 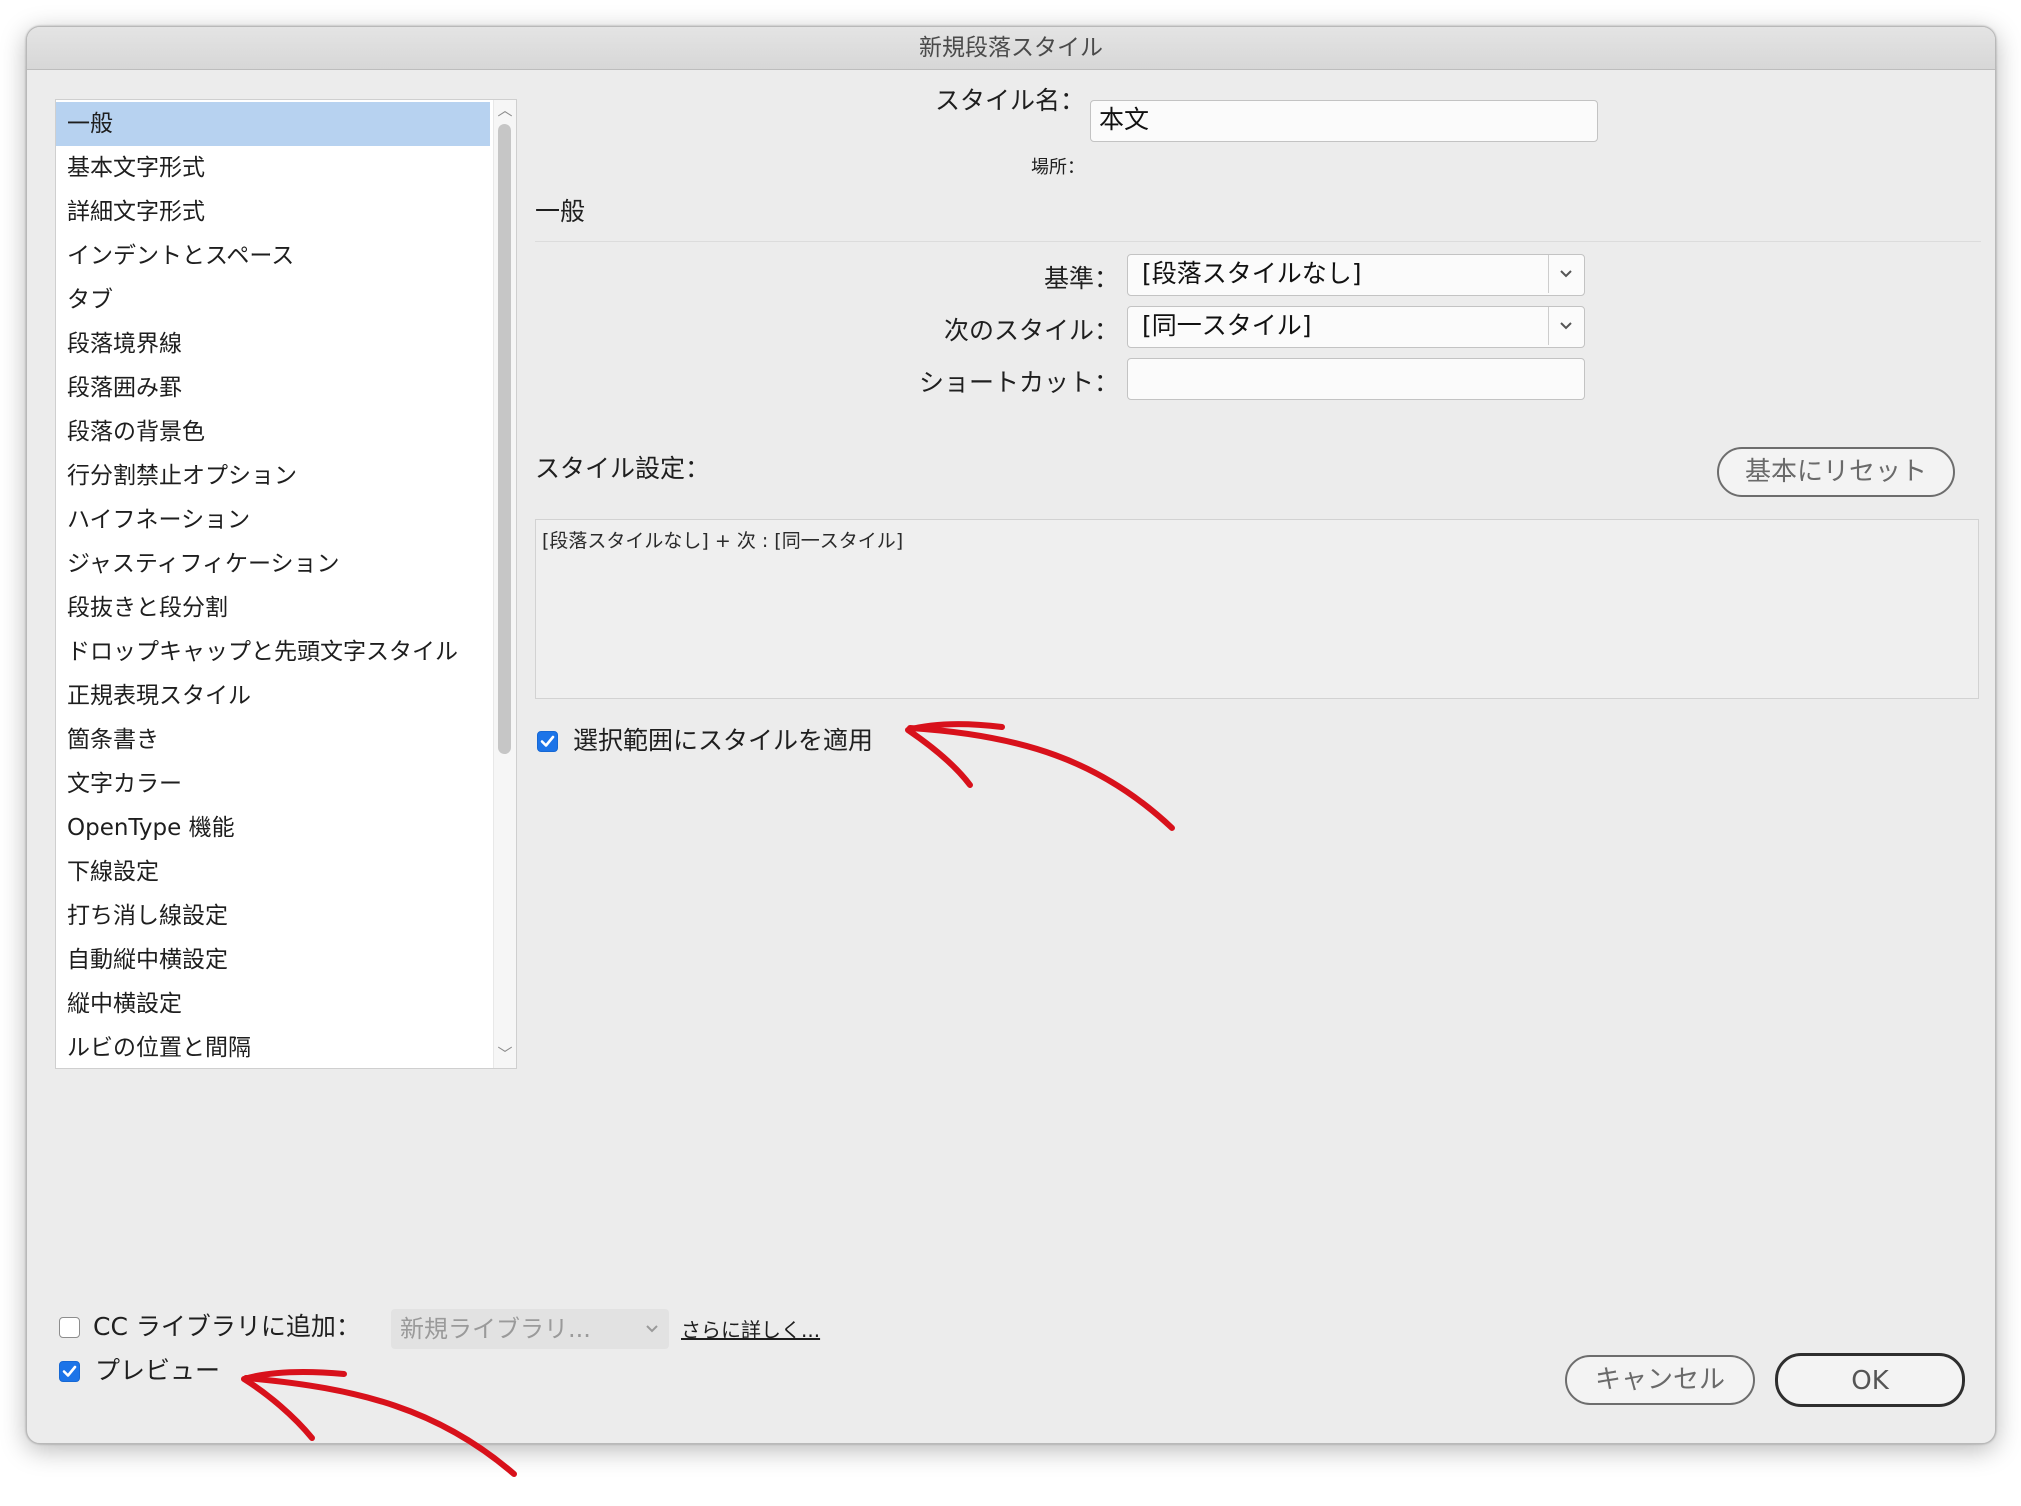 What do you see at coordinates (1011, 48) in the screenshot?
I see `dialog-title: 新規段落スタイル` at bounding box center [1011, 48].